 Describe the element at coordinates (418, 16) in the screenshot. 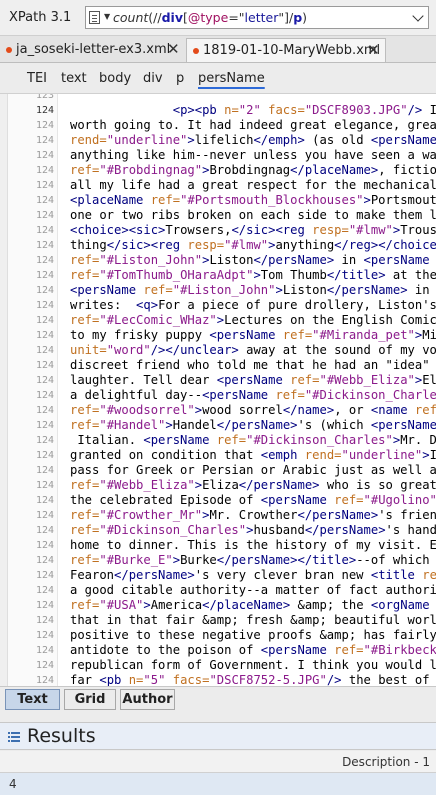

I see `chevron-down-icon` at that location.